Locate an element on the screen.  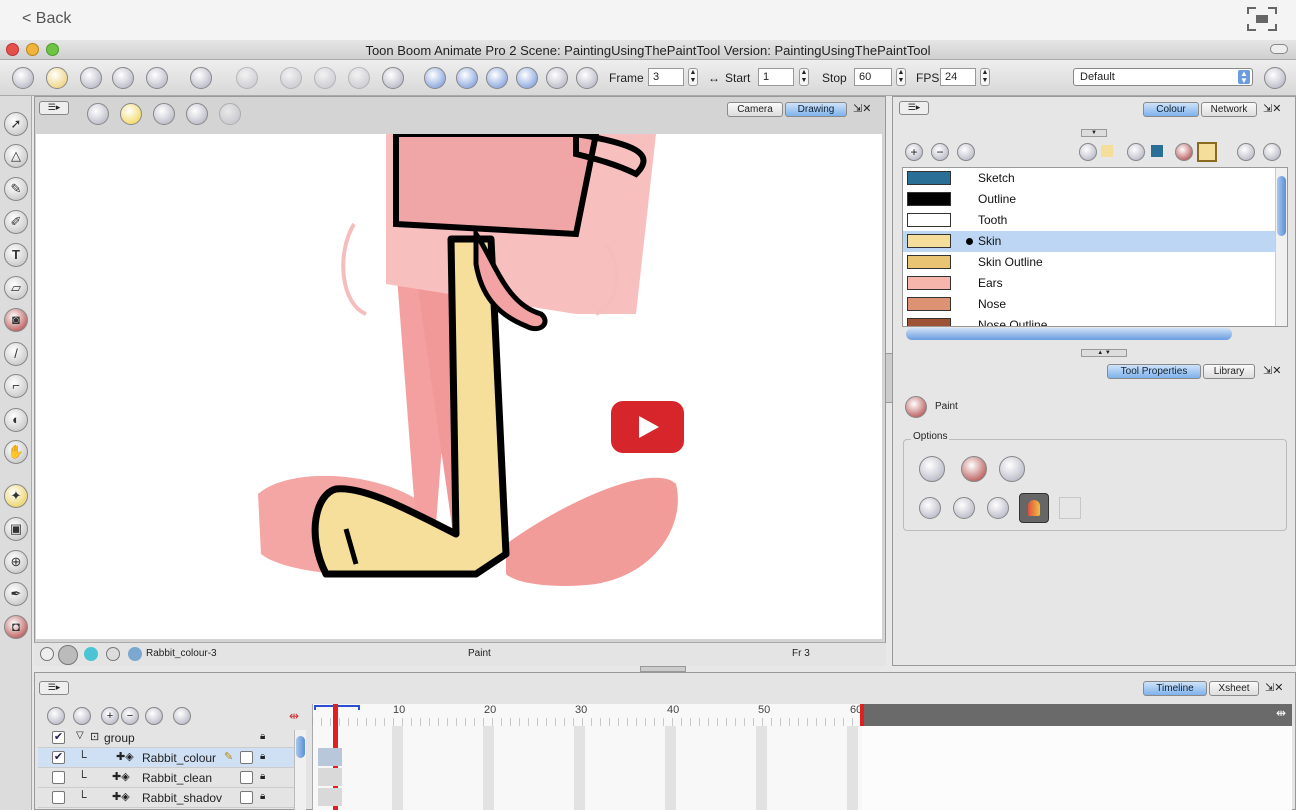
palette-lock-icon is located at coordinates (1246, 152).